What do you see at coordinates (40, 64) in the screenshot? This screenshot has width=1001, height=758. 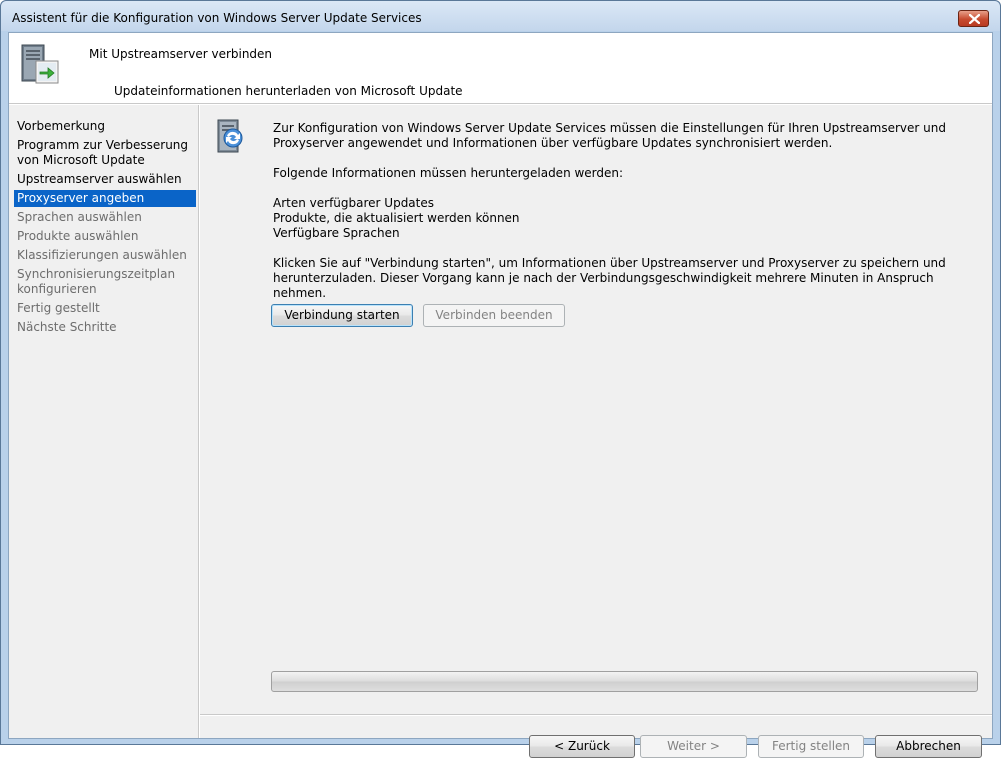 I see `server-connect-icon` at bounding box center [40, 64].